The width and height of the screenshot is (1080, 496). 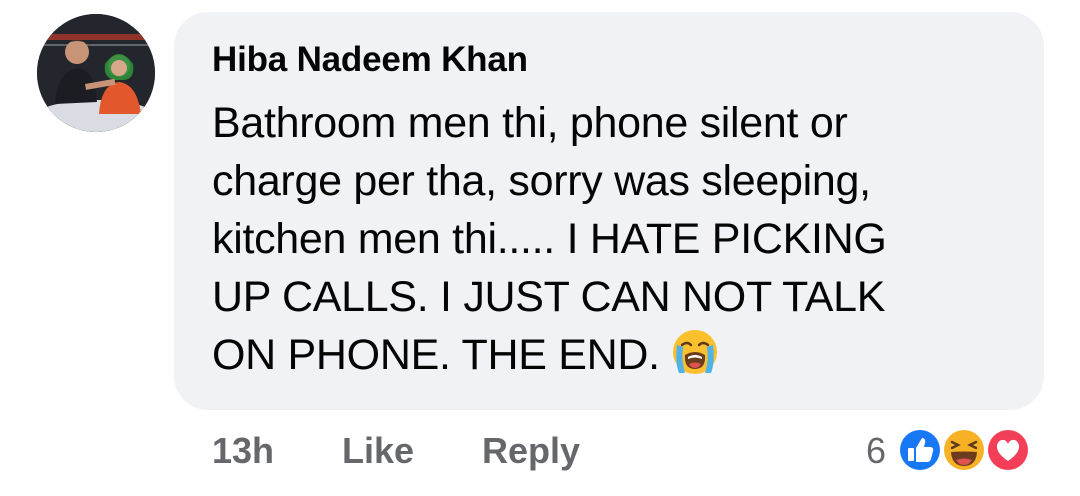 I want to click on haha-icon, so click(x=964, y=450).